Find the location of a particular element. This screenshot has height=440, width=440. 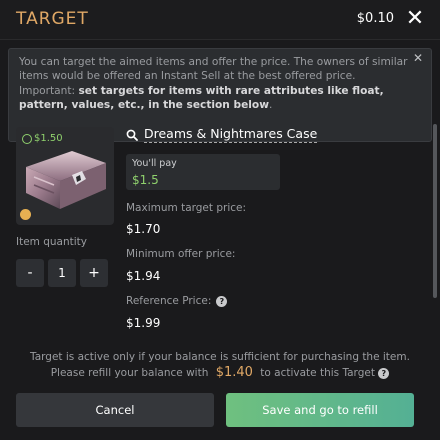

min-offer-label-text: Minimum offer price: is located at coordinates (181, 254).